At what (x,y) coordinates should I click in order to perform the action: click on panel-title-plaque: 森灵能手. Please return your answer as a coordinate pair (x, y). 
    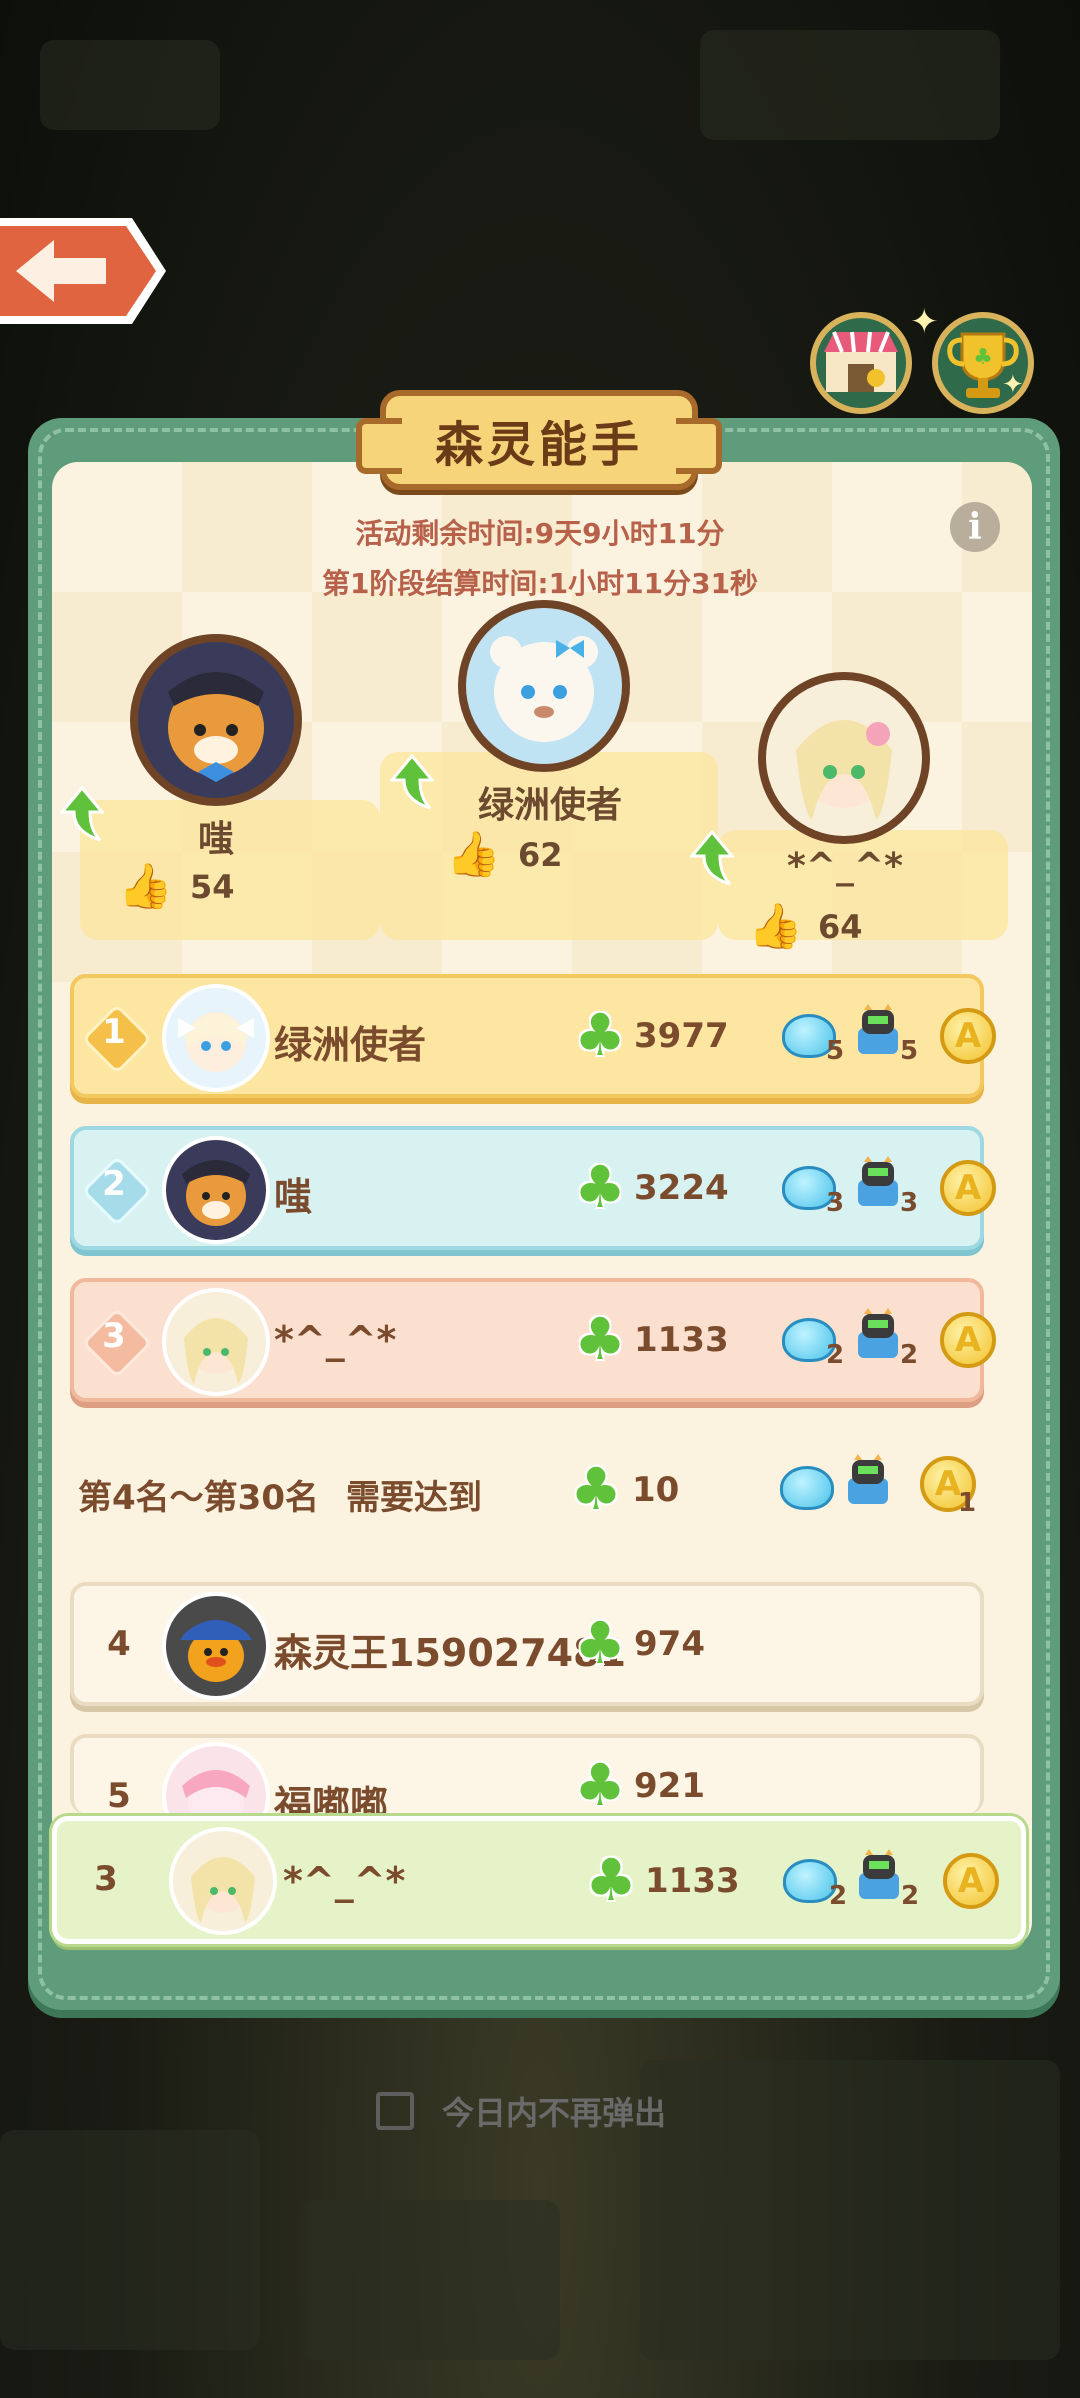
    Looking at the image, I should click on (539, 440).